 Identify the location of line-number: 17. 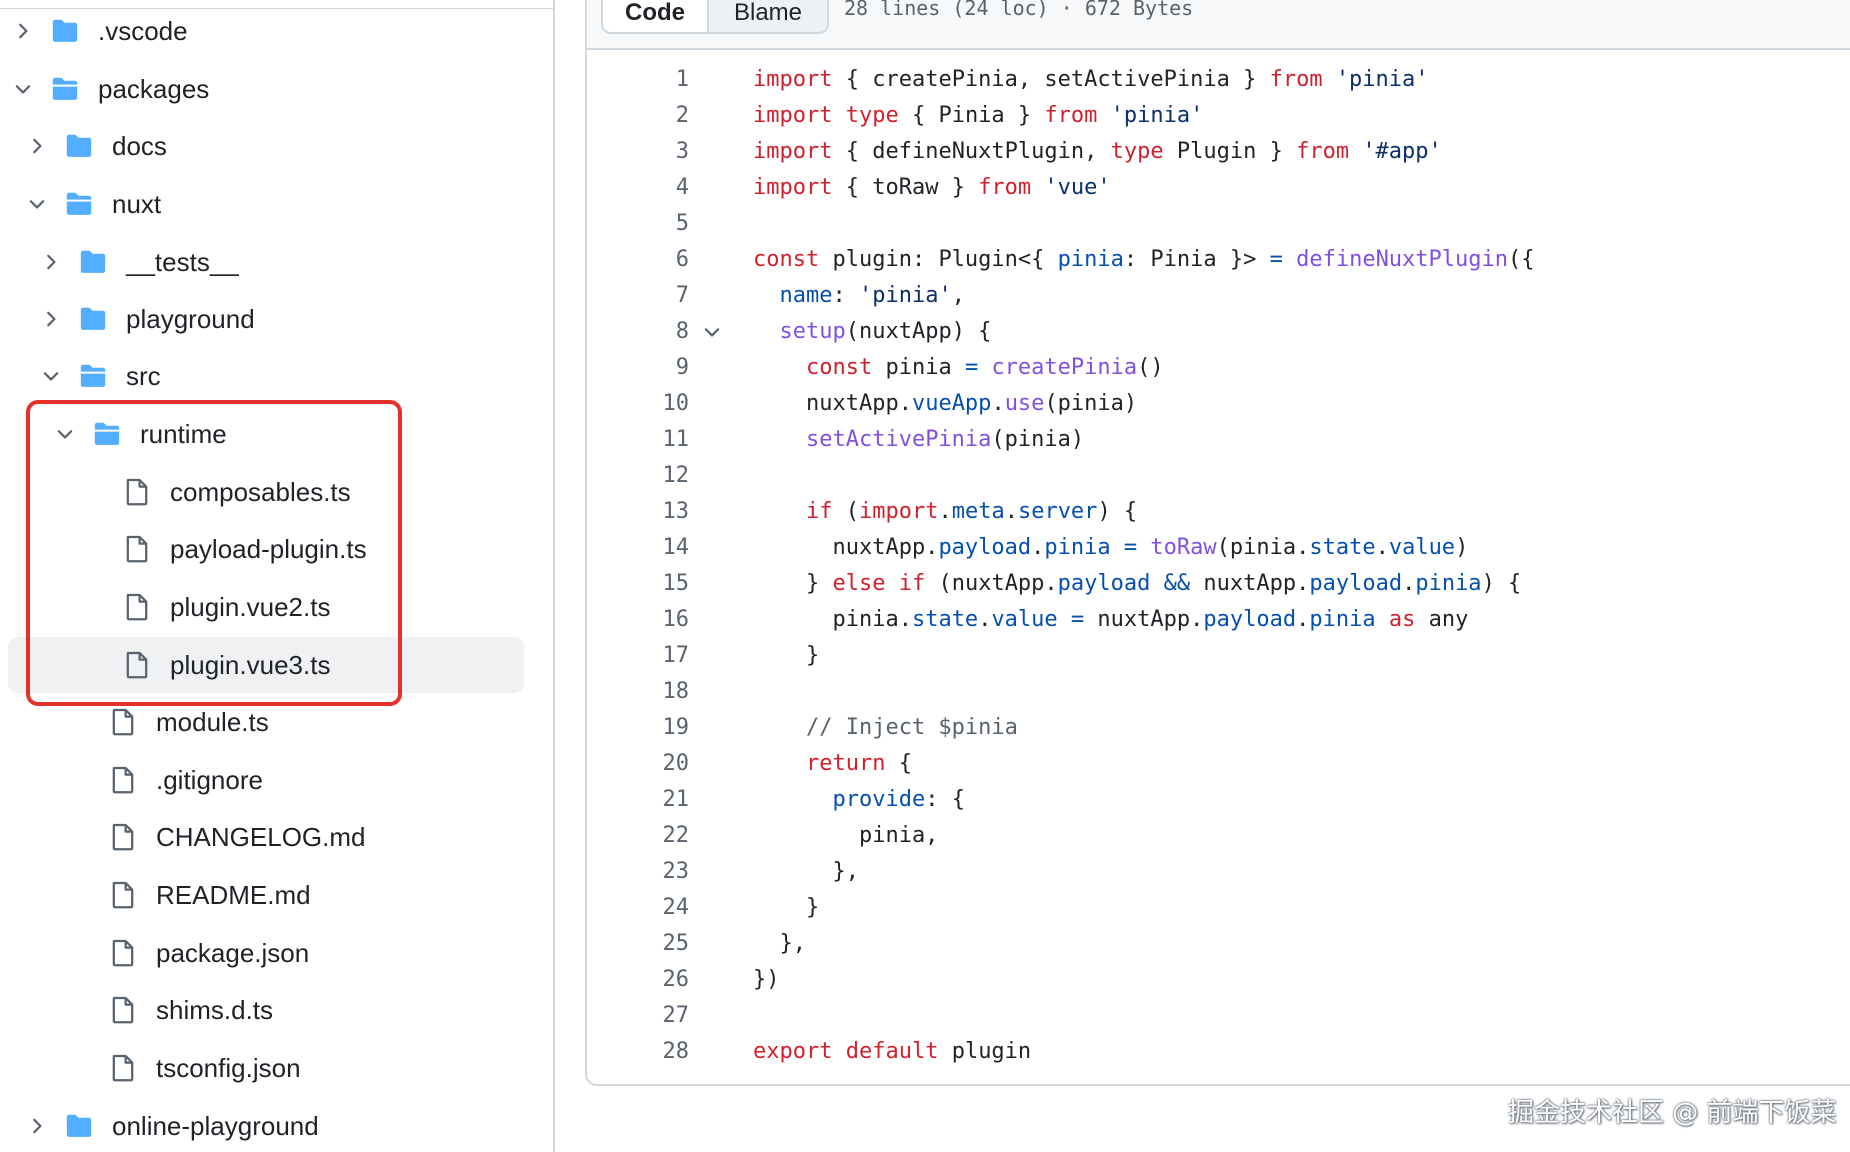
(638, 656).